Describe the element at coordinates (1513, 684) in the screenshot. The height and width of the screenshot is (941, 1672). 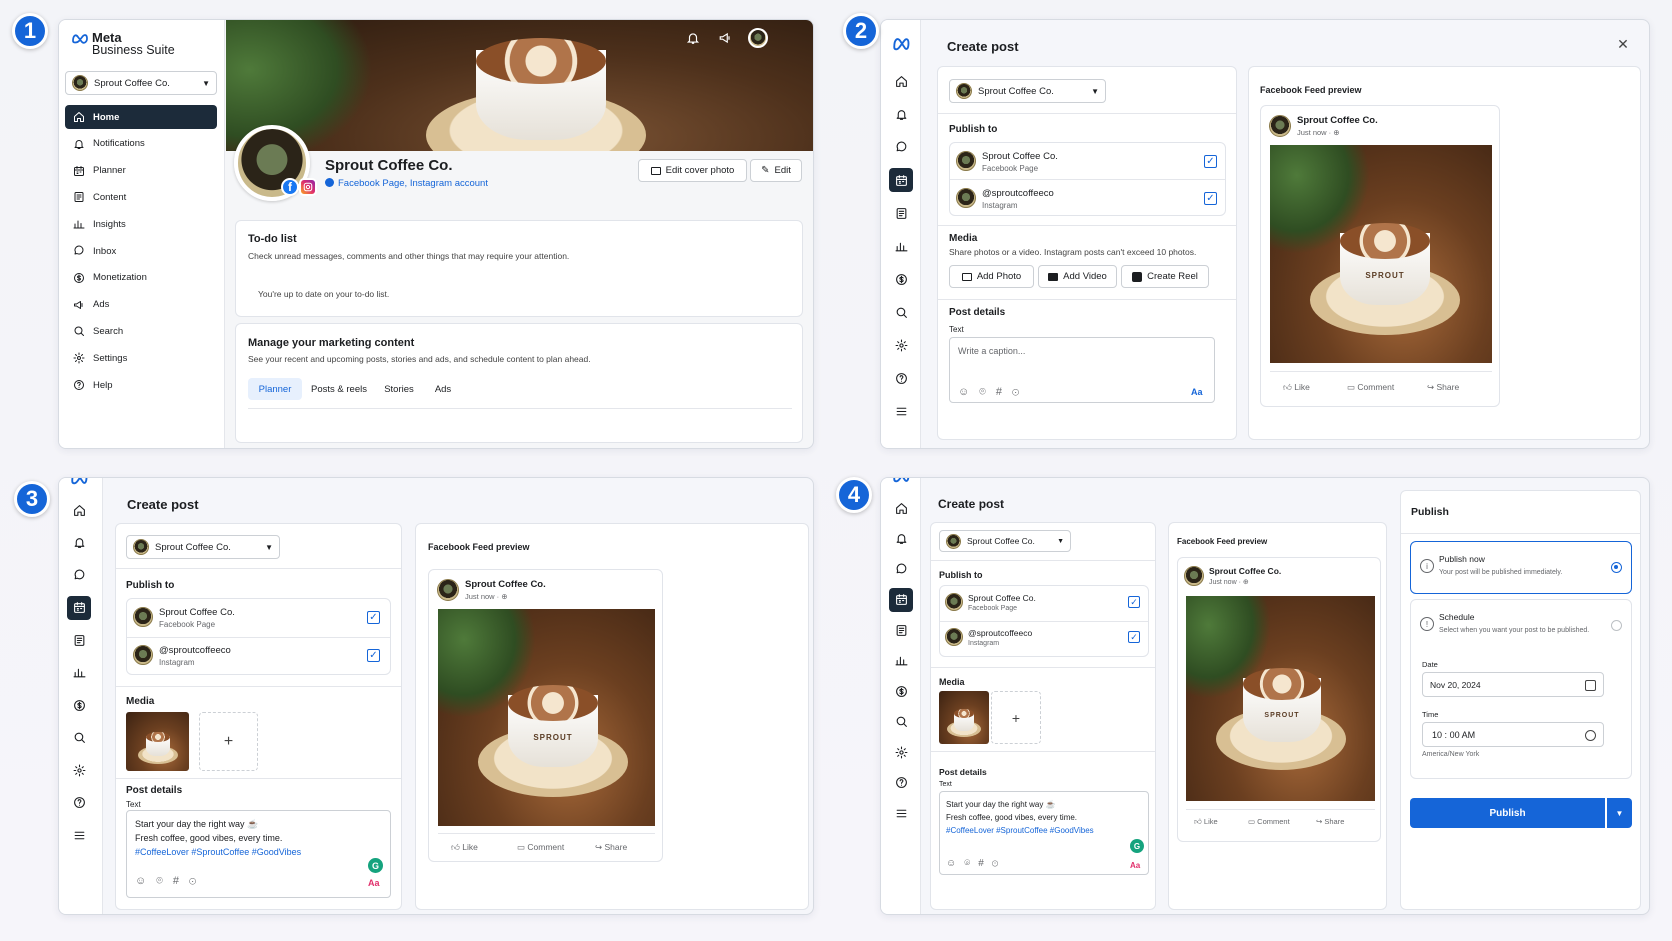
I see `date-field: Nov 20, 2024` at that location.